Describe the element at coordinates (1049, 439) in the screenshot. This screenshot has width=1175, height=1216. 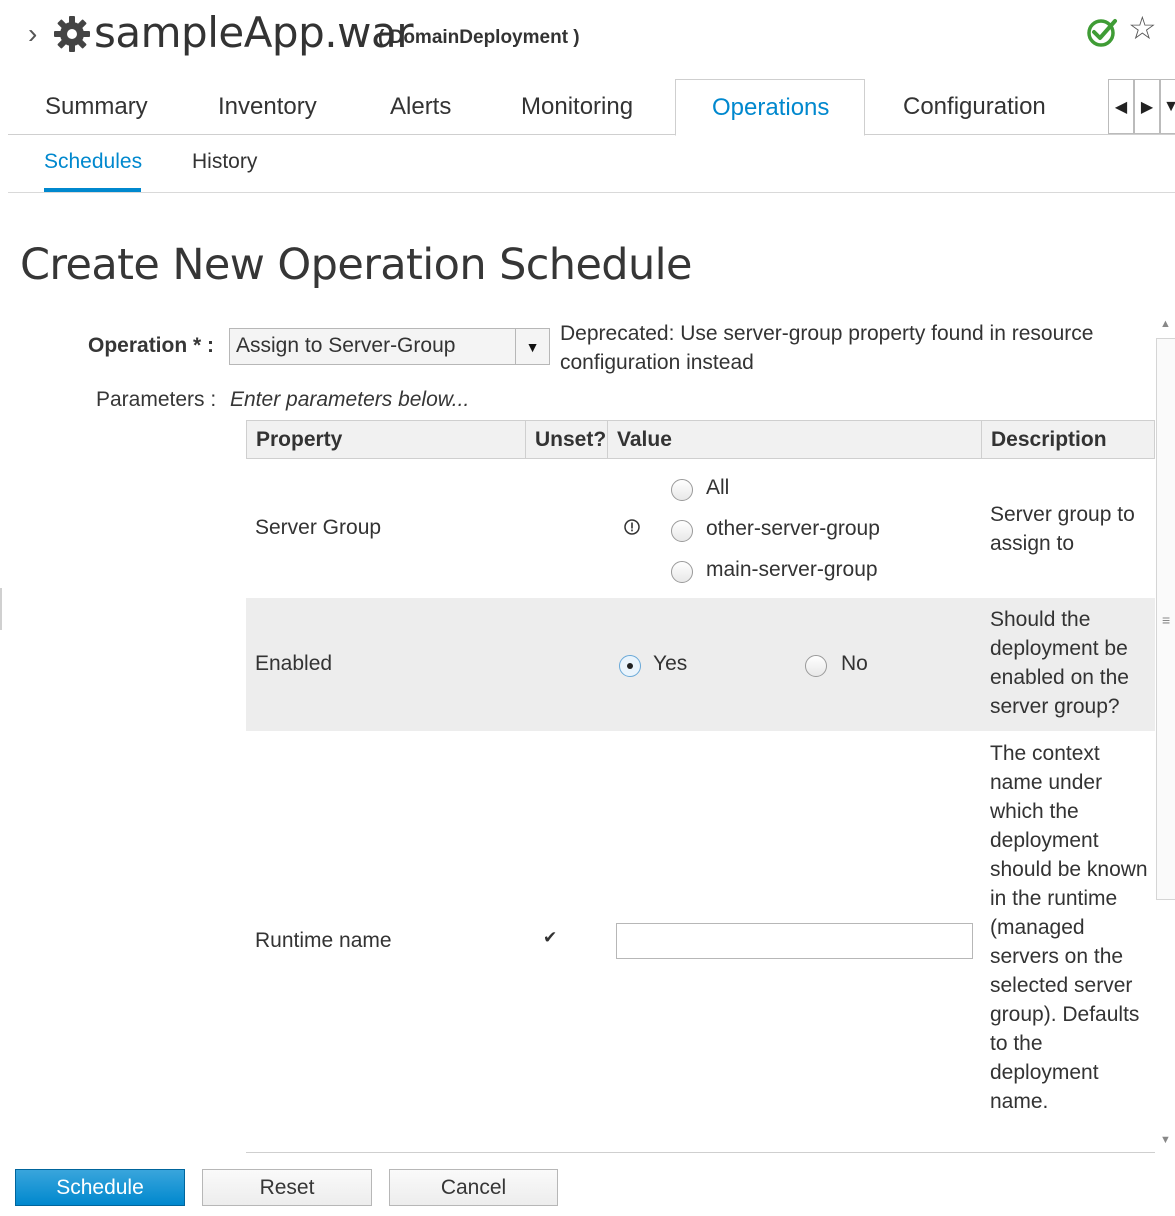
I see `column-header-description: Description` at that location.